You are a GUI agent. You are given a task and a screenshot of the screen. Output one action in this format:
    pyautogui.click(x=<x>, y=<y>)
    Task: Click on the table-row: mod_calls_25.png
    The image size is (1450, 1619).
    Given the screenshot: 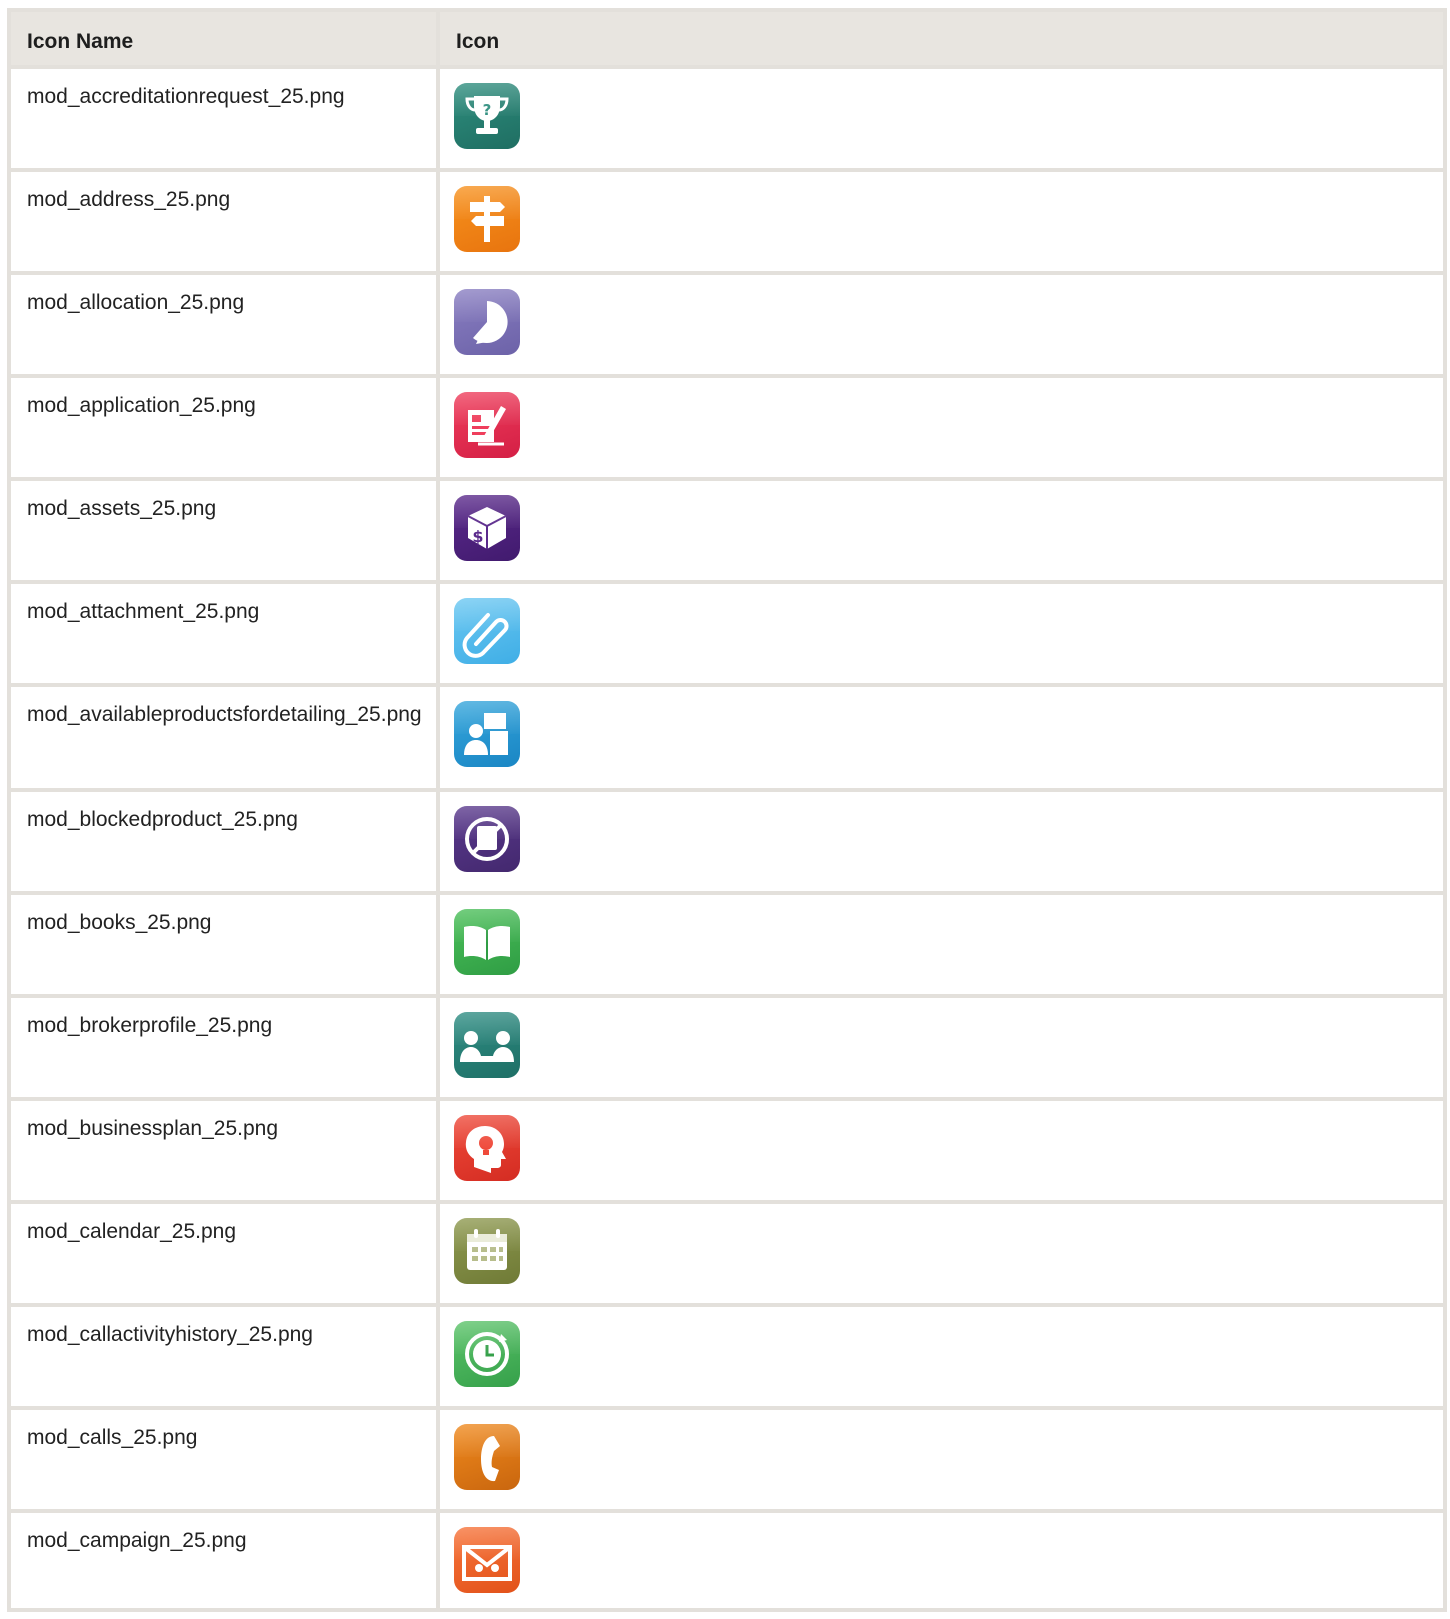 What is the action you would take?
    pyautogui.click(x=727, y=1461)
    